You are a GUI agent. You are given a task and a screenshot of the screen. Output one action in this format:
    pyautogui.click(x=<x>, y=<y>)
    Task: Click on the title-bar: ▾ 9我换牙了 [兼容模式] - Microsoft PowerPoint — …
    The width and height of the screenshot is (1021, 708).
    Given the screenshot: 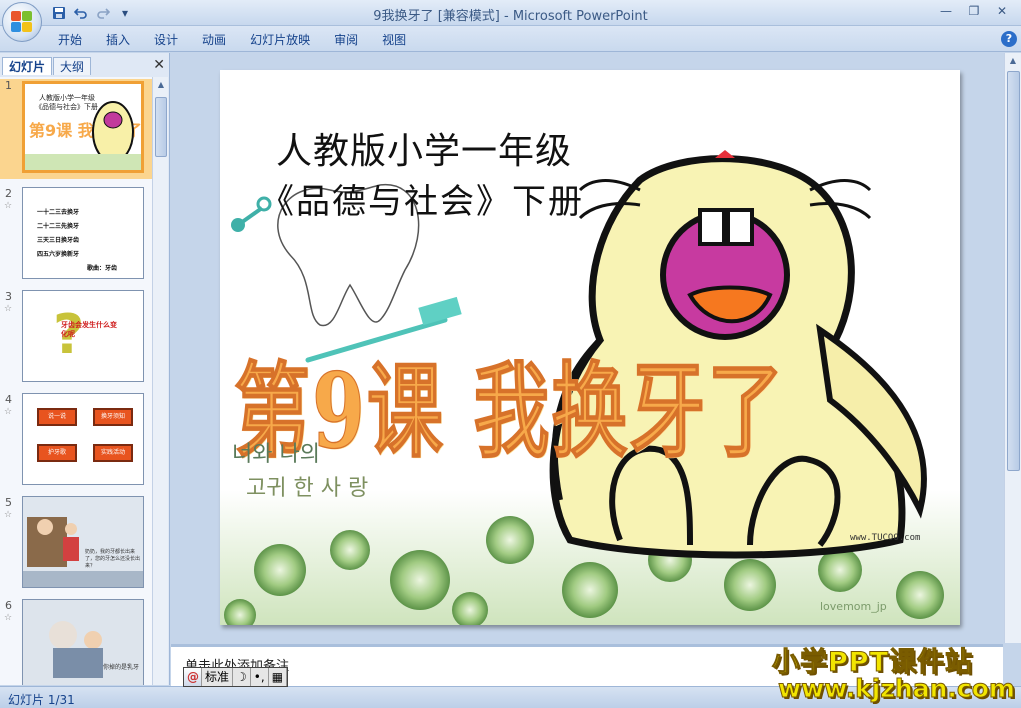 What is the action you would take?
    pyautogui.click(x=510, y=13)
    